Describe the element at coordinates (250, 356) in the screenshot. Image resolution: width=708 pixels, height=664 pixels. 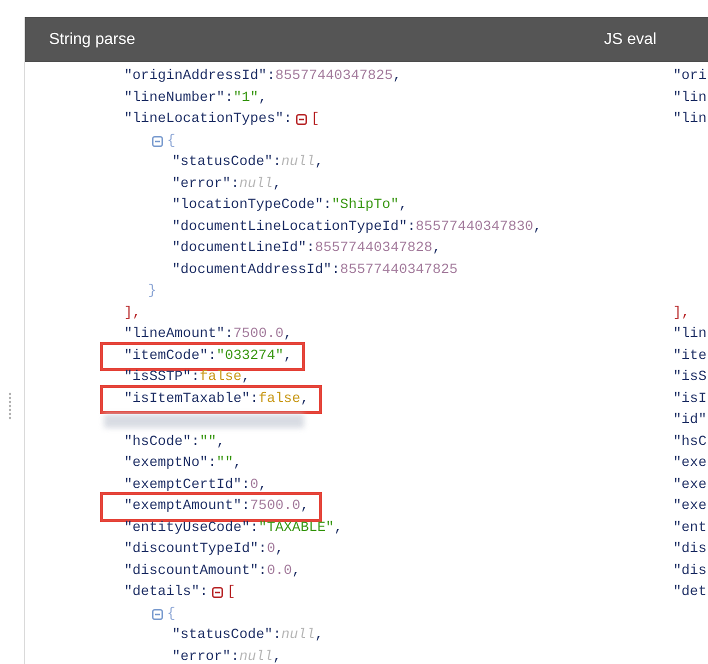
I see `json-value: "033274"` at that location.